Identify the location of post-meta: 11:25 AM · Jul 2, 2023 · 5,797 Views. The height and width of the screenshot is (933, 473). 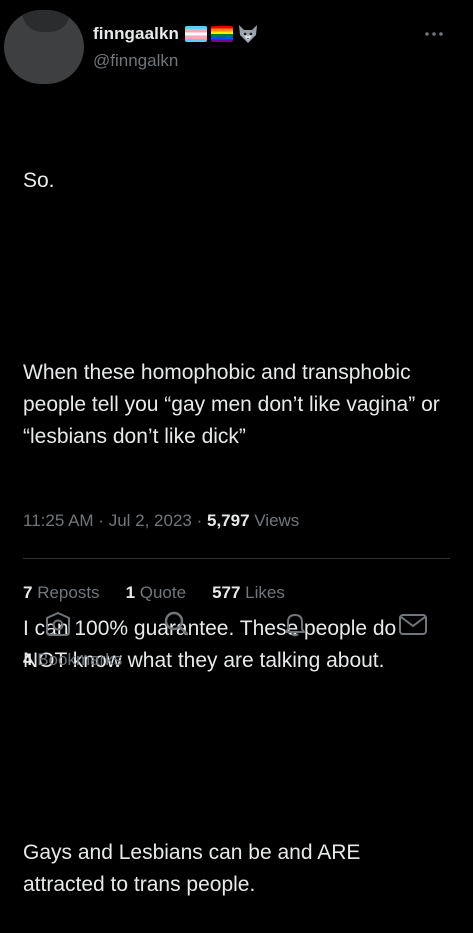
(161, 521).